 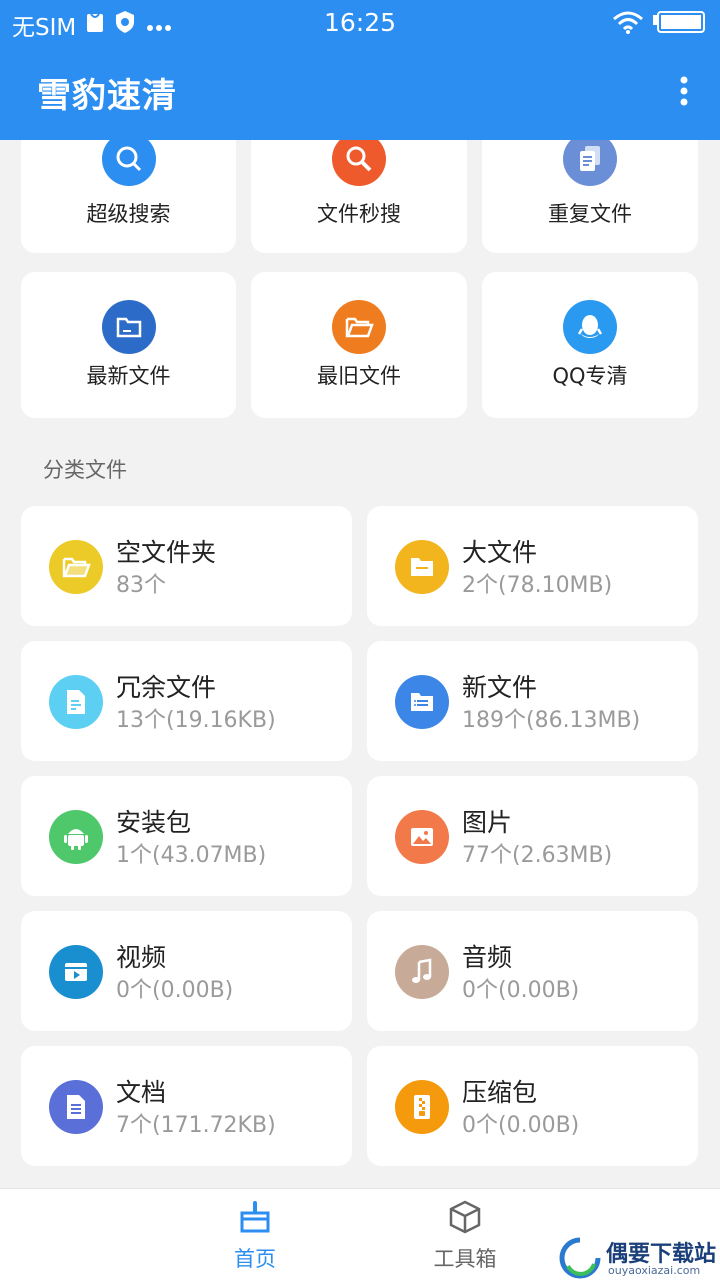 I want to click on tool-duplicate-files: 重复文件, so click(x=590, y=196).